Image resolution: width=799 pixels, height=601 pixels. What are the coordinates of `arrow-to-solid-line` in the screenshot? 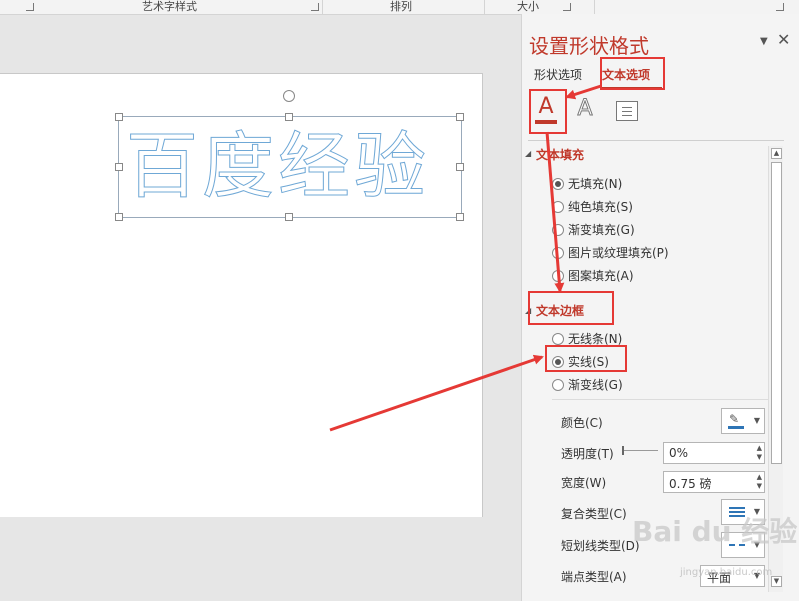 It's located at (436, 393).